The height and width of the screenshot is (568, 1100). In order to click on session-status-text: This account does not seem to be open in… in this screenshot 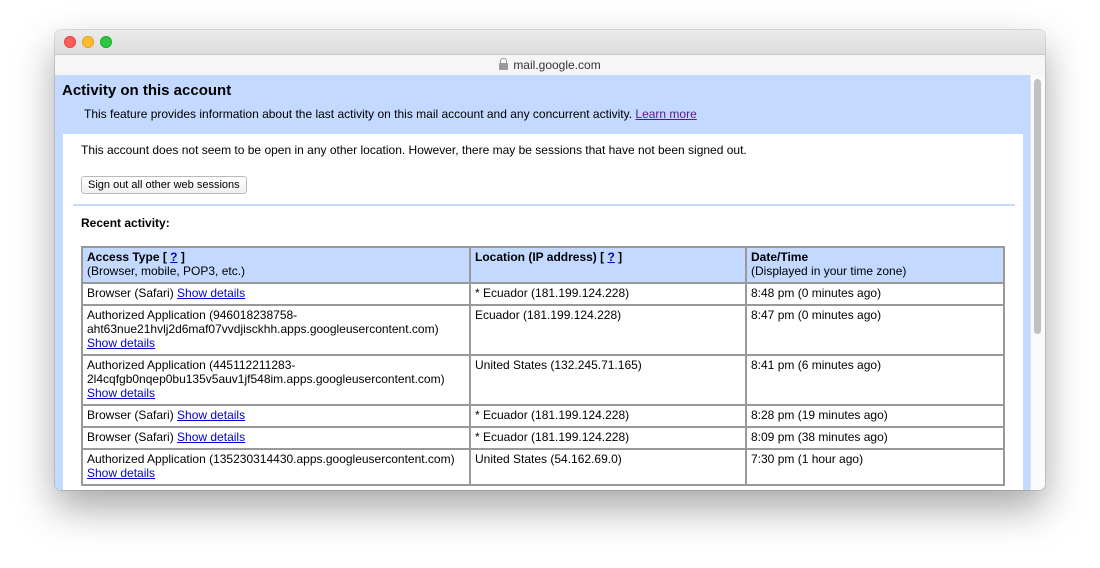, I will do `click(414, 150)`.